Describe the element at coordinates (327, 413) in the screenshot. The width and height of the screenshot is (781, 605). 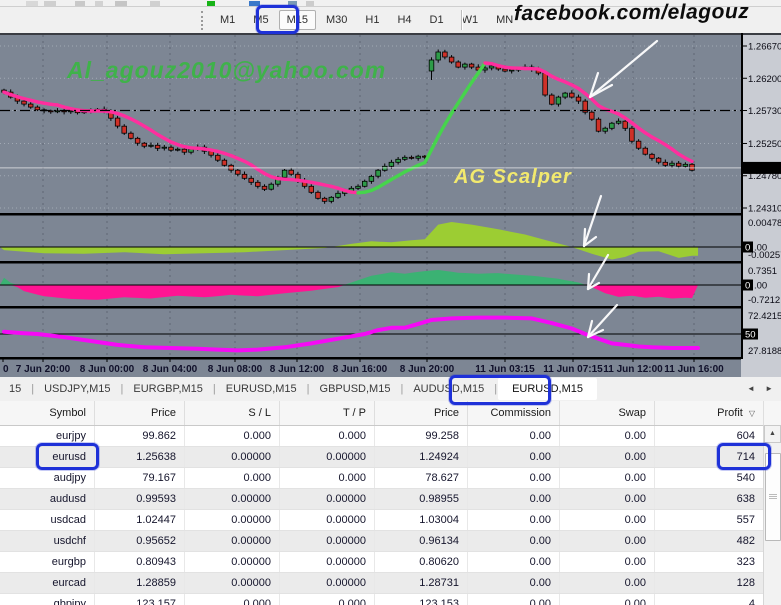
I see `column-header-tp: T / P` at that location.